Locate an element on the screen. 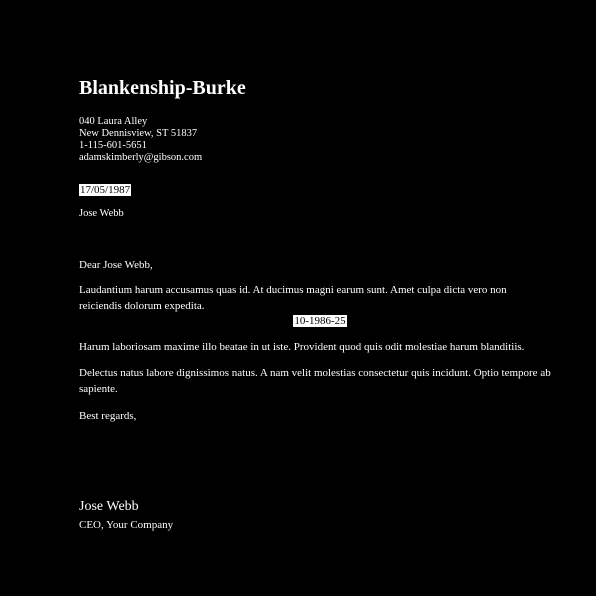 The height and width of the screenshot is (596, 596). address-line-1: 040 Laura Alley is located at coordinates (113, 121).